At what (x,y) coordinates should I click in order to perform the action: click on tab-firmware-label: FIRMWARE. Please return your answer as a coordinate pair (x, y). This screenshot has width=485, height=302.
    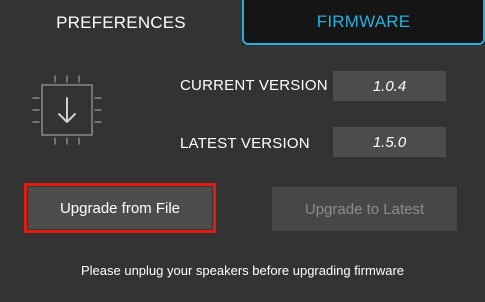
    Looking at the image, I should click on (363, 21).